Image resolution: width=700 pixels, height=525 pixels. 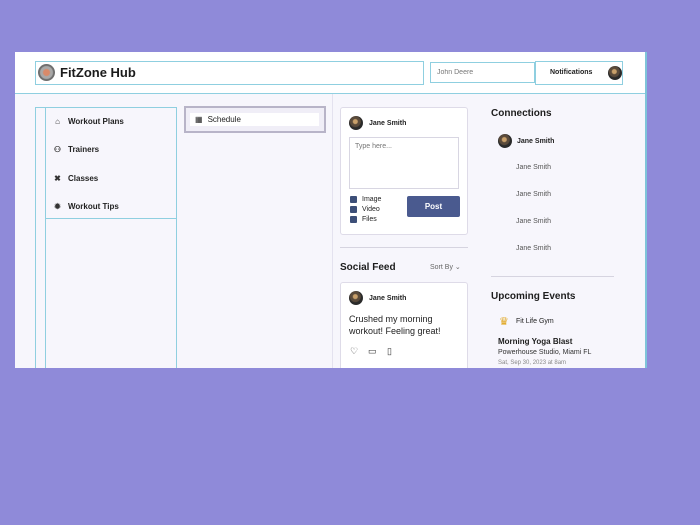 What do you see at coordinates (388, 123) in the screenshot?
I see `composer-username: Jane Smith` at bounding box center [388, 123].